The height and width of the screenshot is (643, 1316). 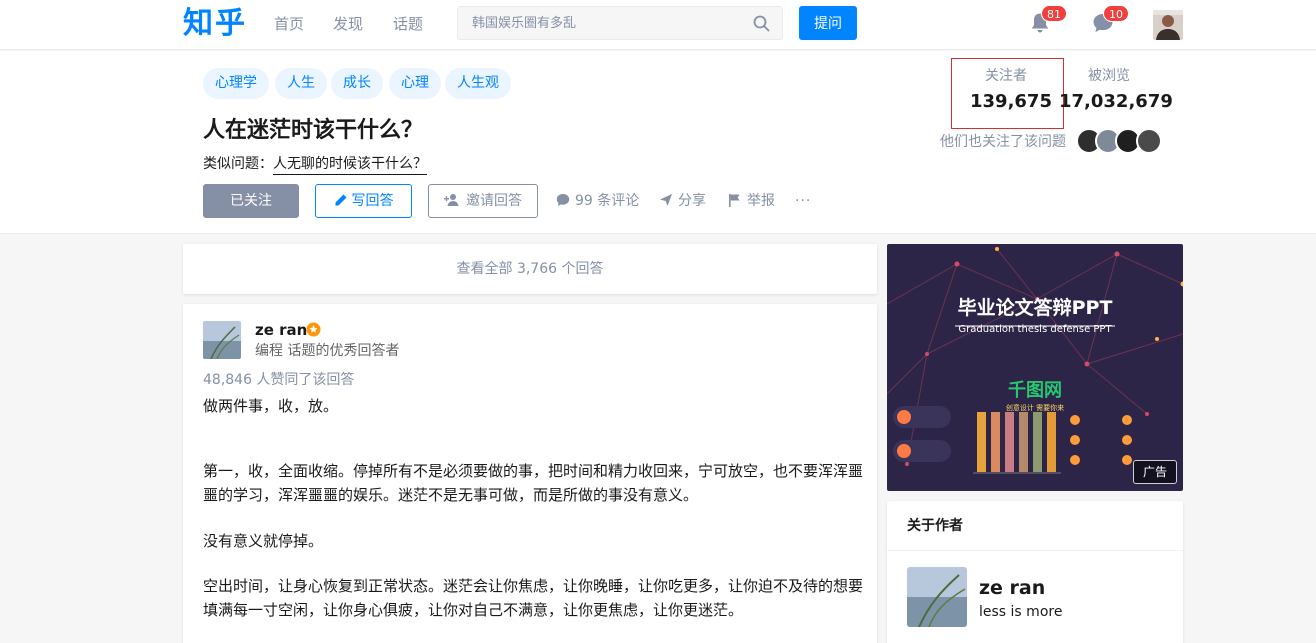 What do you see at coordinates (415, 83) in the screenshot?
I see `topic-tag: 心理` at bounding box center [415, 83].